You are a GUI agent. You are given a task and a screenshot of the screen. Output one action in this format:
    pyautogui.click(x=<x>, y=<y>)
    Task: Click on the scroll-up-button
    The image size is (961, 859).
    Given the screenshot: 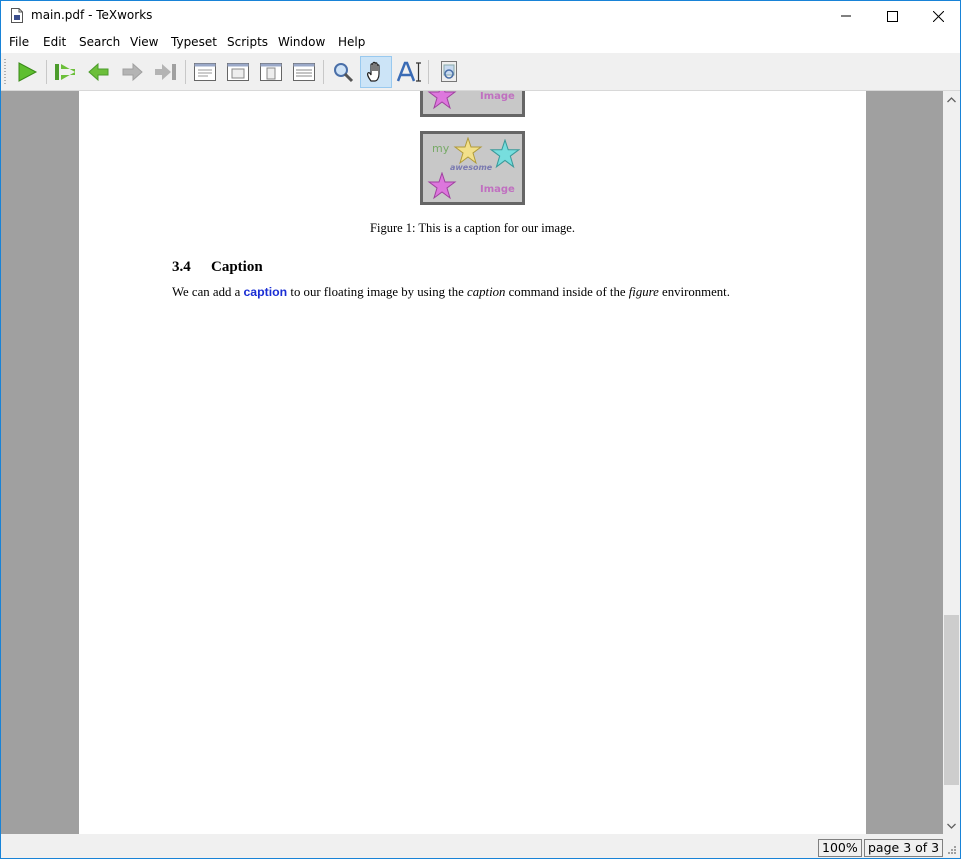 What is the action you would take?
    pyautogui.click(x=951, y=99)
    